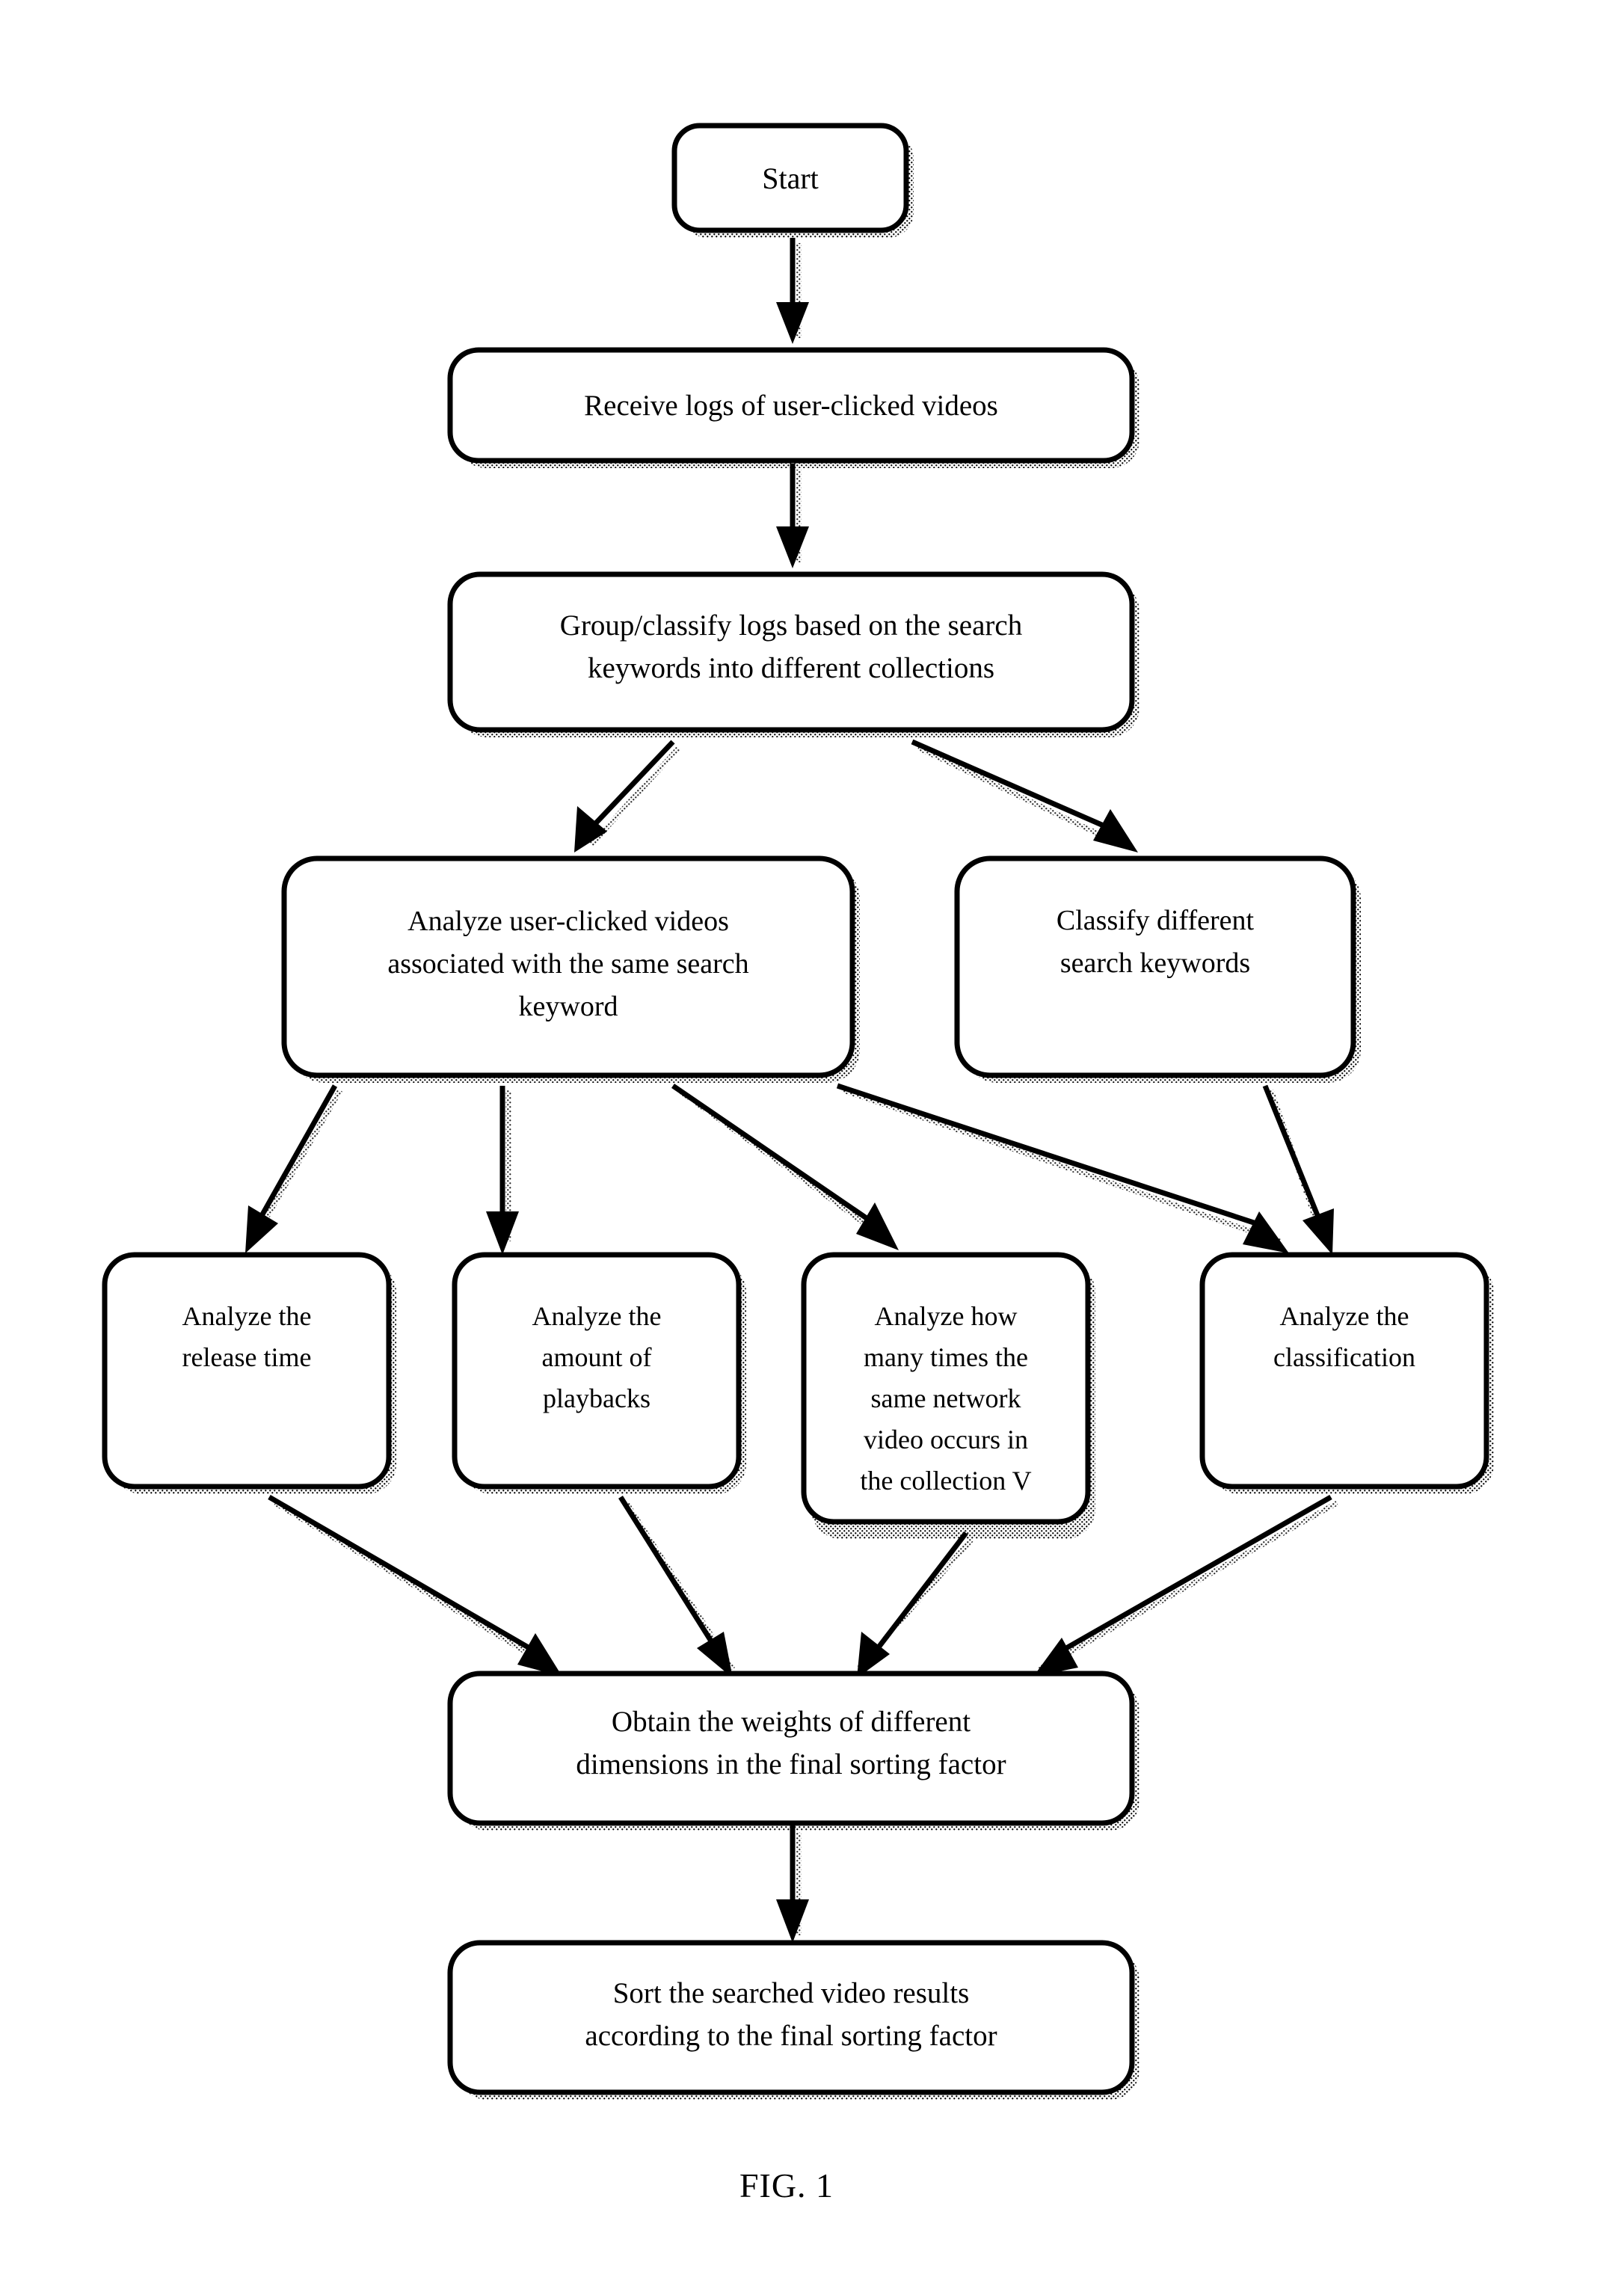 Image resolution: width=1624 pixels, height=2280 pixels. I want to click on node-receive-line-1: Receive logs of user-clicked videos, so click(791, 406).